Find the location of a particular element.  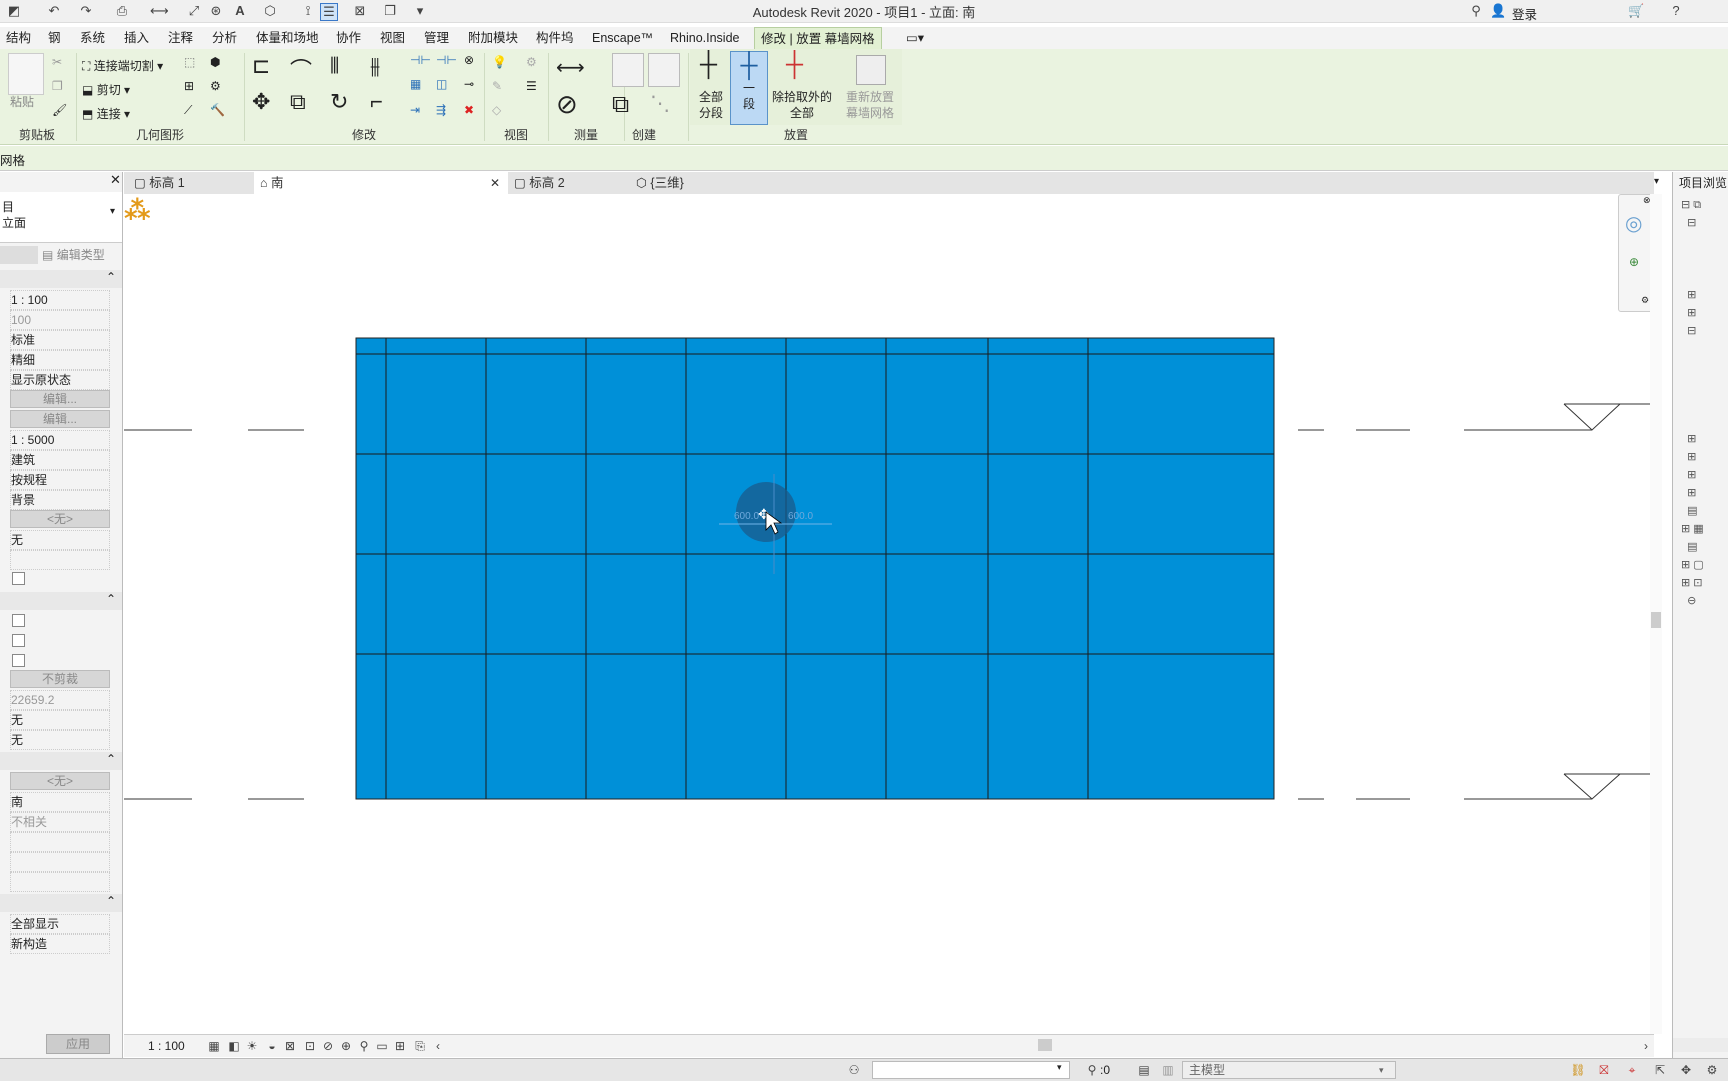

tab-addins: 附加模块 is located at coordinates (493, 38).